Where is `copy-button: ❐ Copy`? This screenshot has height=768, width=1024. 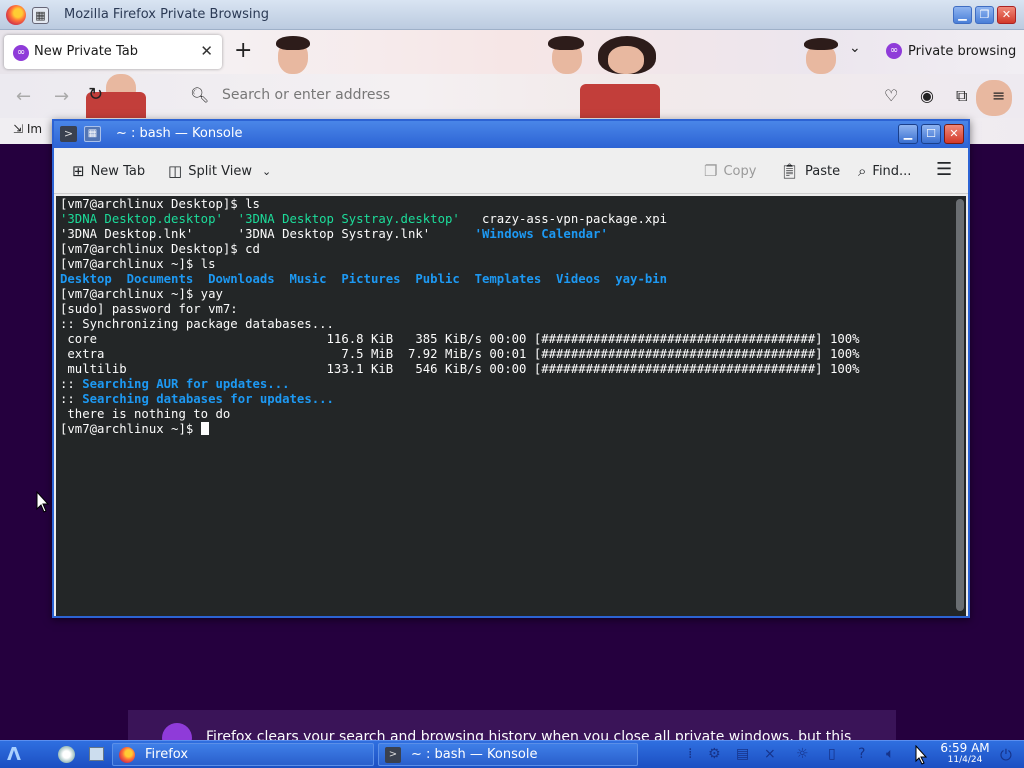
copy-button: ❐ Copy is located at coordinates (730, 171).